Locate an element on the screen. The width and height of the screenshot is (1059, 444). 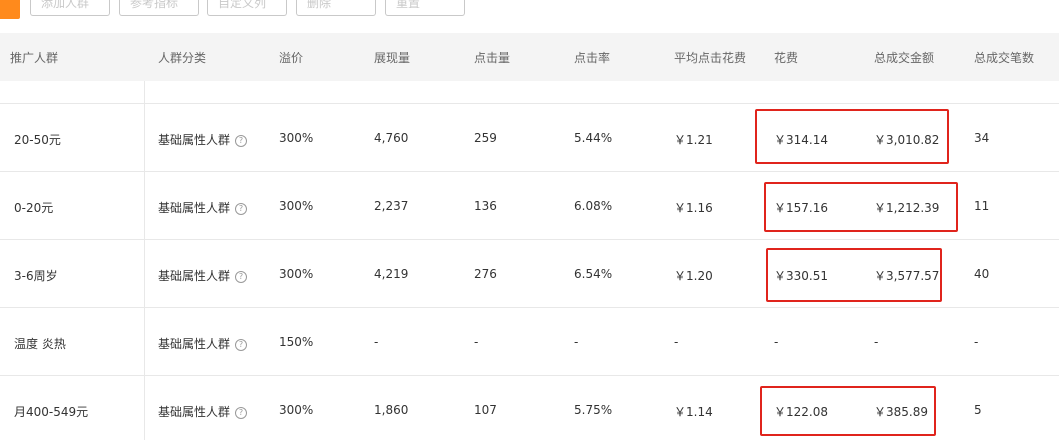
cell-gmv: ￥3,010.82 is located at coordinates (907, 140).